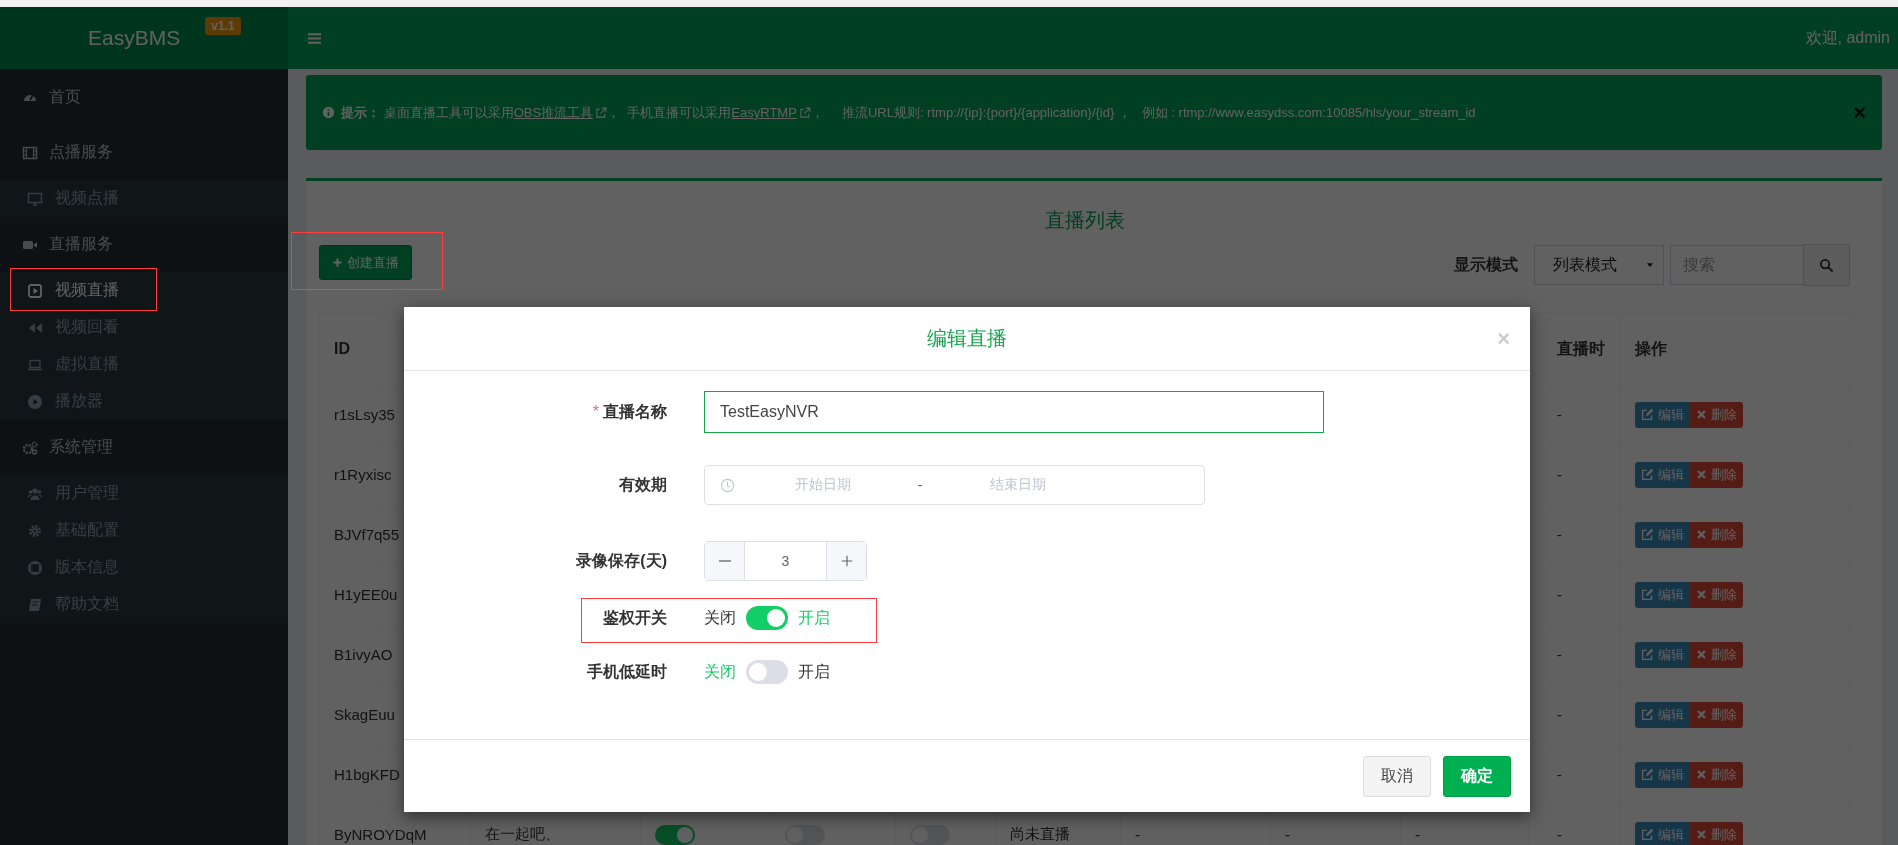 The width and height of the screenshot is (1898, 845). I want to click on gears-icon, so click(30, 447).